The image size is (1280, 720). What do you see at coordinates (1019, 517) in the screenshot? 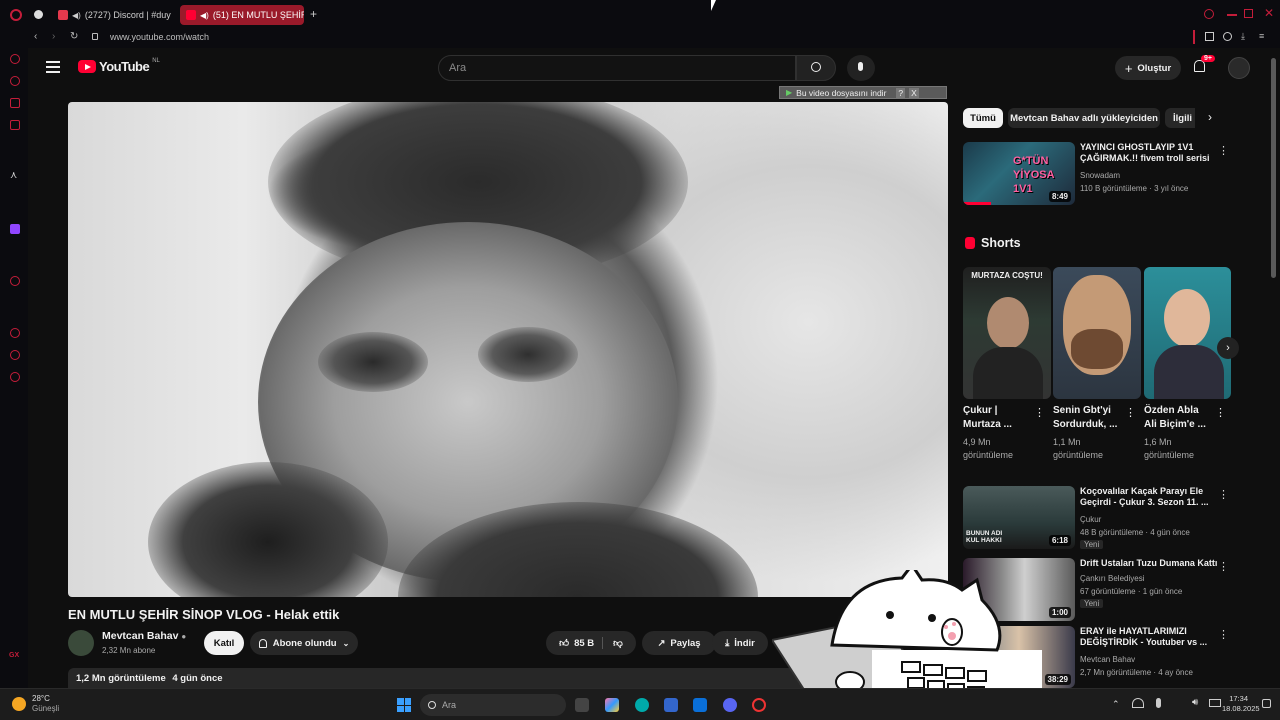
I see `thumbnail: BUNUN ADI KUL HAKKI 6:18` at bounding box center [1019, 517].